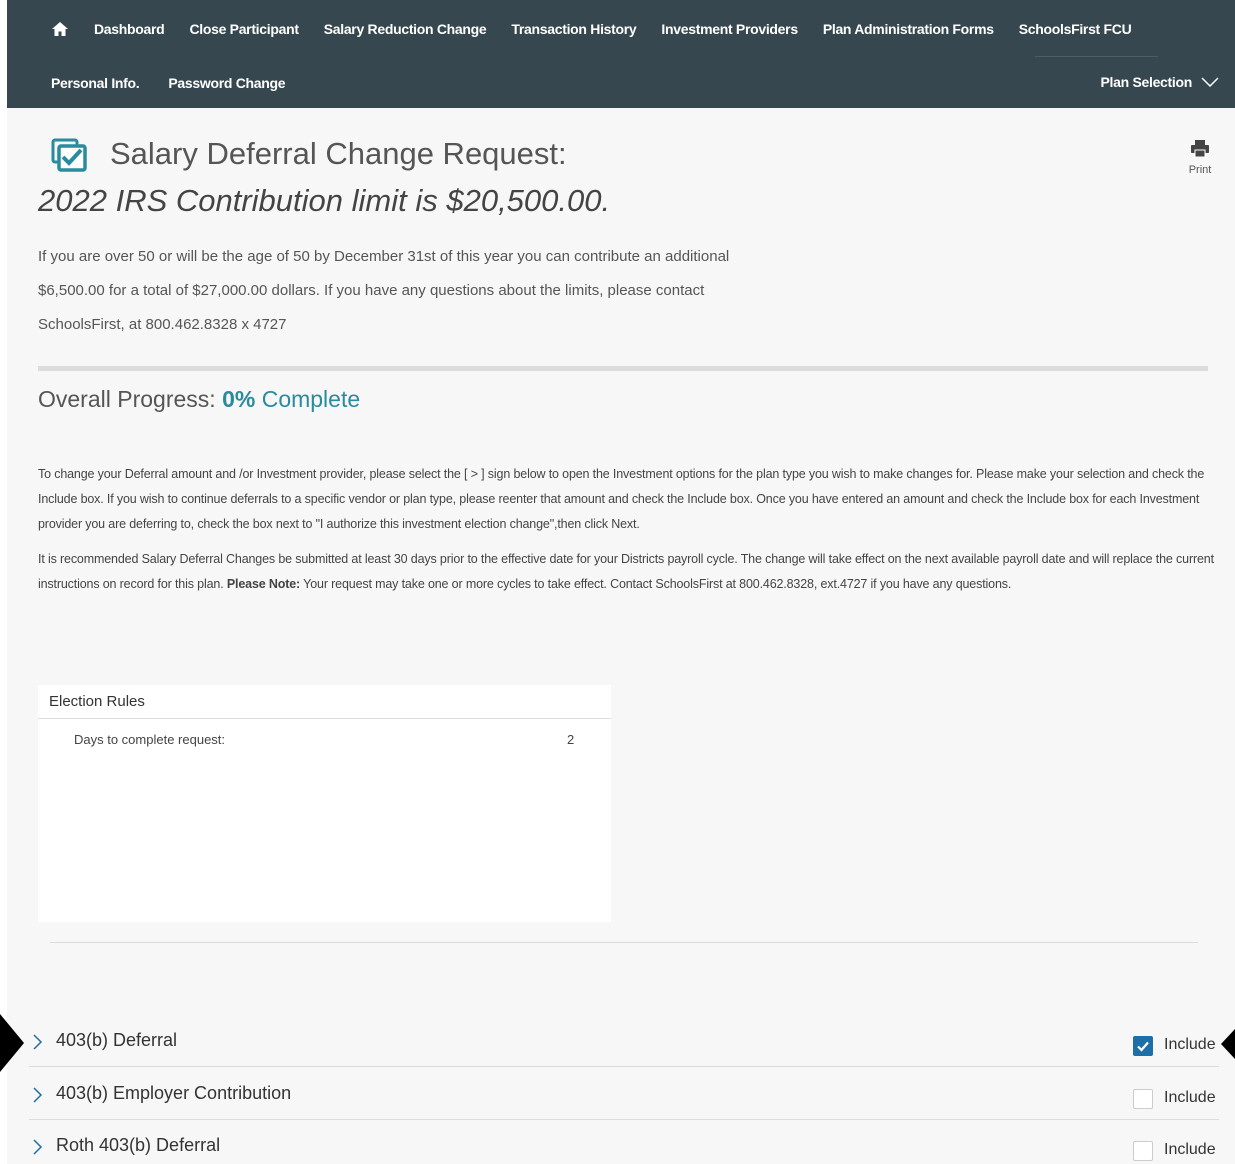 Image resolution: width=1235 pixels, height=1164 pixels. What do you see at coordinates (1200, 170) in the screenshot?
I see `print-label: Print` at bounding box center [1200, 170].